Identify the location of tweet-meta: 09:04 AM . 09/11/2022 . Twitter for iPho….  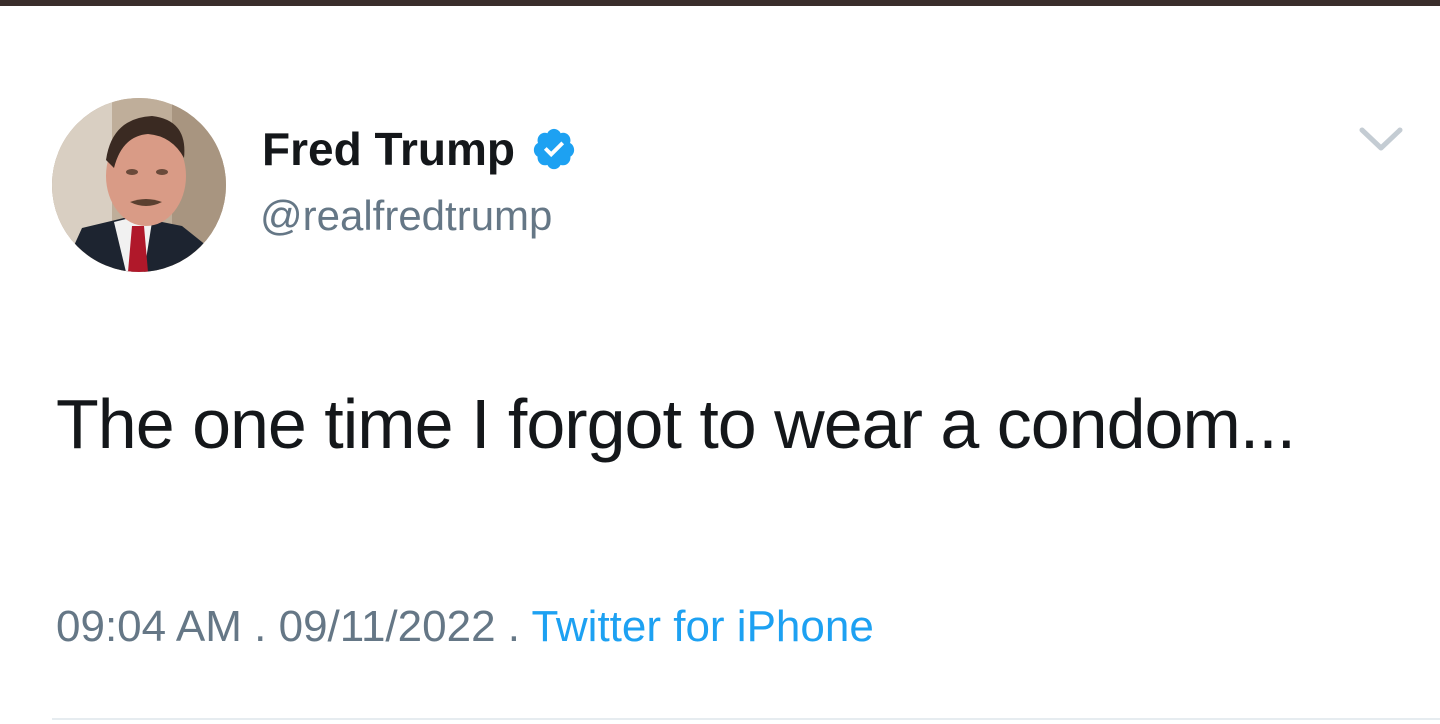
(465, 627).